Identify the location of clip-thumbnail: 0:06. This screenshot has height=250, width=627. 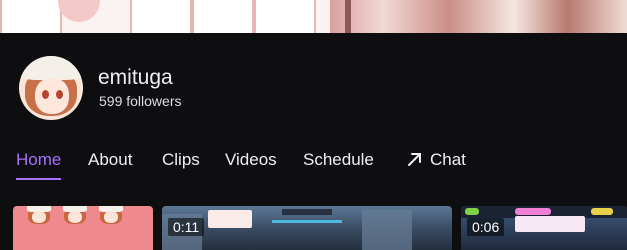
(544, 228).